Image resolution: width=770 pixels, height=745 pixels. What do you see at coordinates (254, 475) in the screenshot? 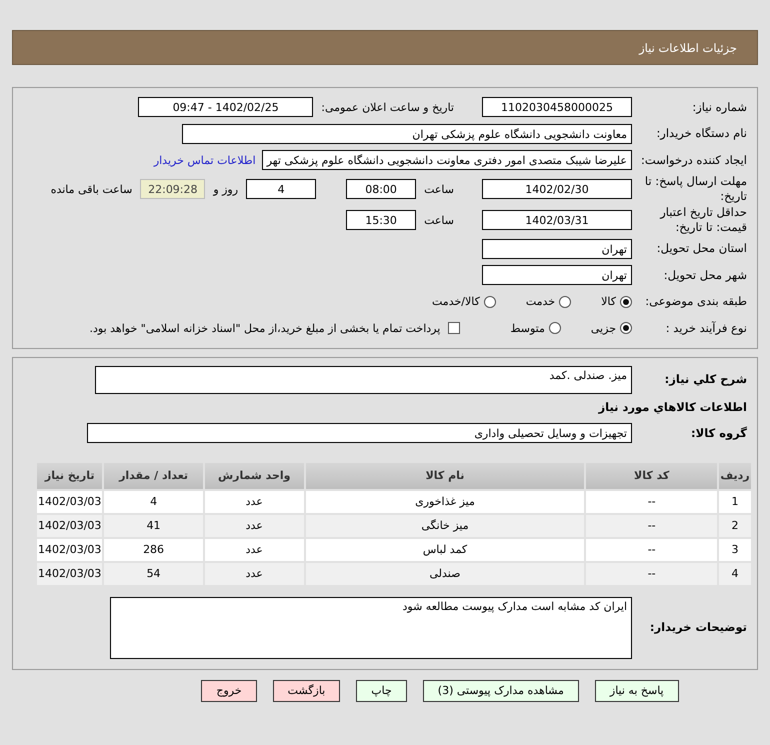
I see `column-header: واحد شمارش` at bounding box center [254, 475].